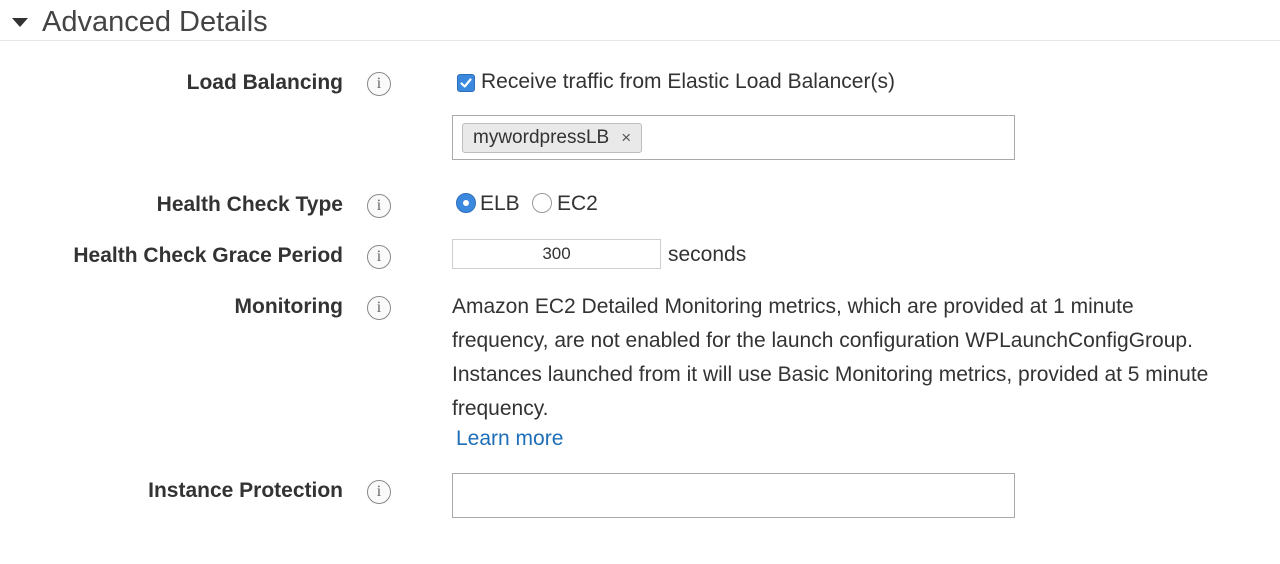  What do you see at coordinates (20, 22) in the screenshot?
I see `caret-down-icon` at bounding box center [20, 22].